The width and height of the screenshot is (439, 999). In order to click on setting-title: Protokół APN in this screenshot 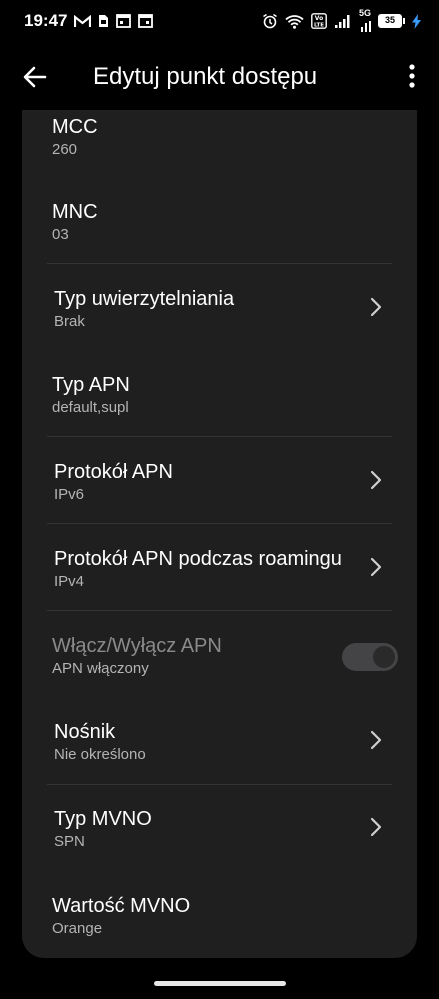, I will do `click(113, 472)`.